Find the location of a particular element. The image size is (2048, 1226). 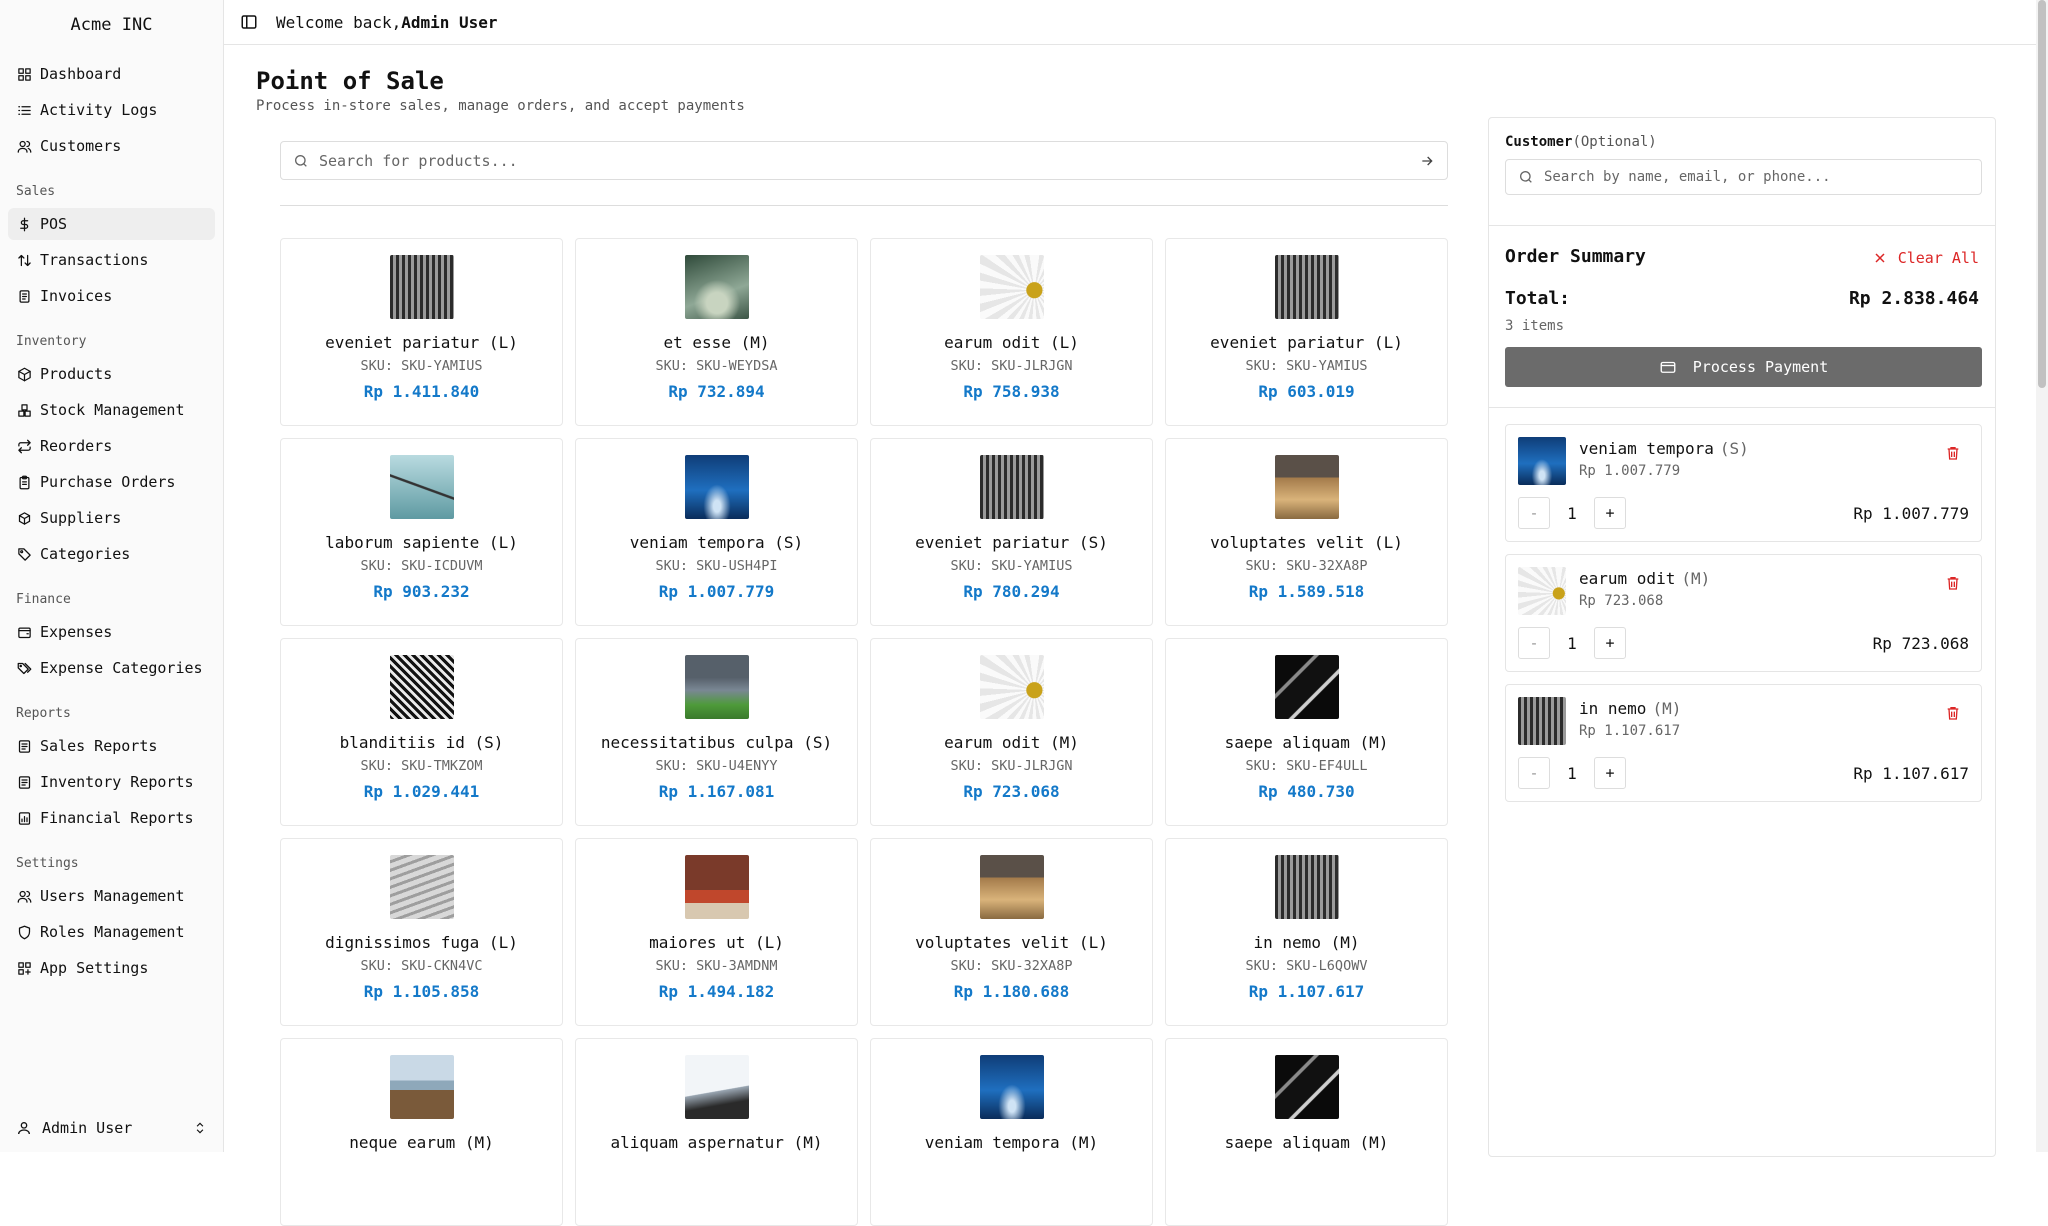

sidebar-item-label: Stock Management is located at coordinates (112, 410).